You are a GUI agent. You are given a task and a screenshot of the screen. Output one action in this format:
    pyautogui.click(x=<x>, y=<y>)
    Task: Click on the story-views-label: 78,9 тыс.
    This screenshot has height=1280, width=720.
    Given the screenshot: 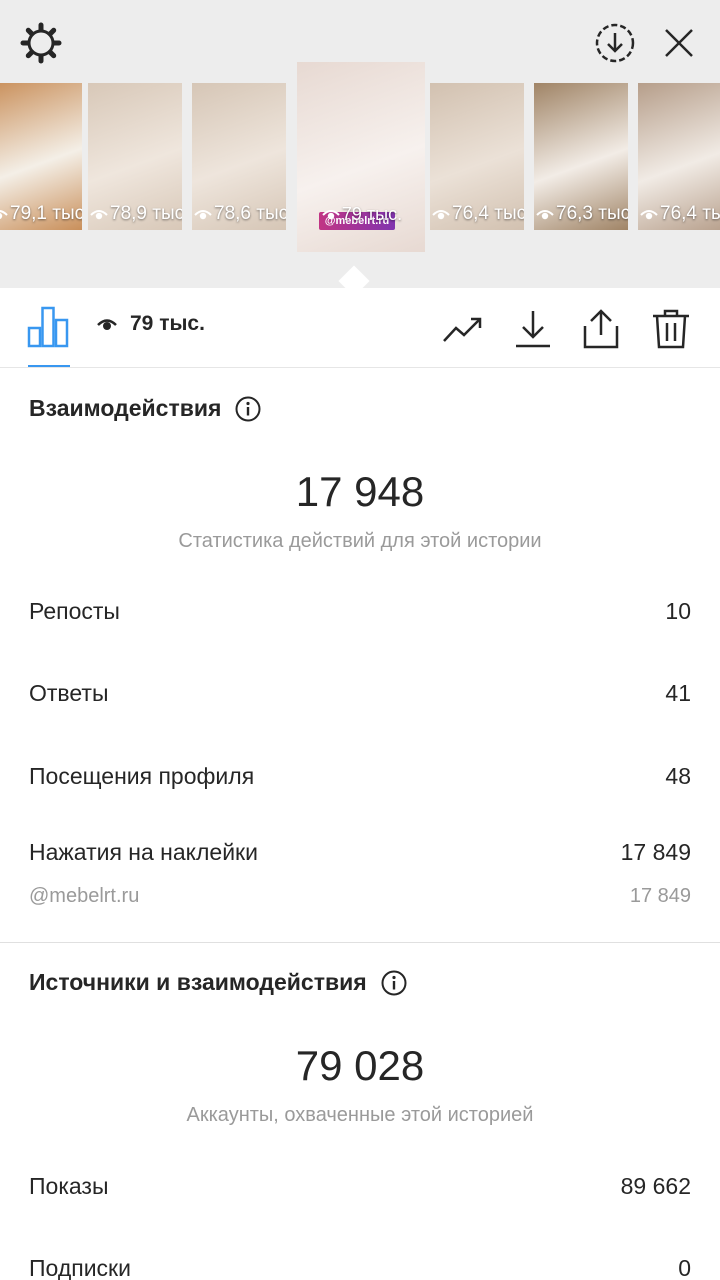 What is the action you would take?
    pyautogui.click(x=146, y=213)
    